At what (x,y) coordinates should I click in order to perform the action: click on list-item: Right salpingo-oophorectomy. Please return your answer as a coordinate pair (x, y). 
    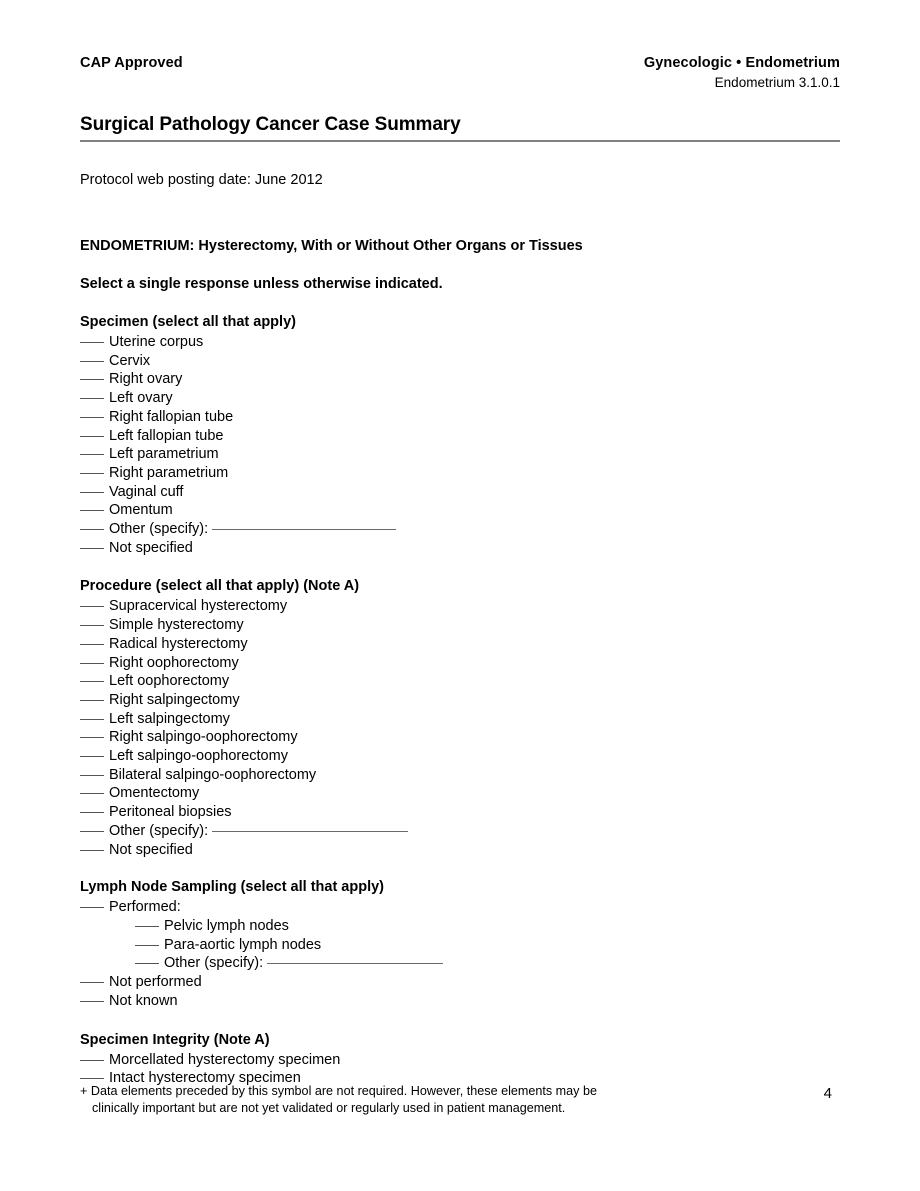
    Looking at the image, I should click on (460, 737).